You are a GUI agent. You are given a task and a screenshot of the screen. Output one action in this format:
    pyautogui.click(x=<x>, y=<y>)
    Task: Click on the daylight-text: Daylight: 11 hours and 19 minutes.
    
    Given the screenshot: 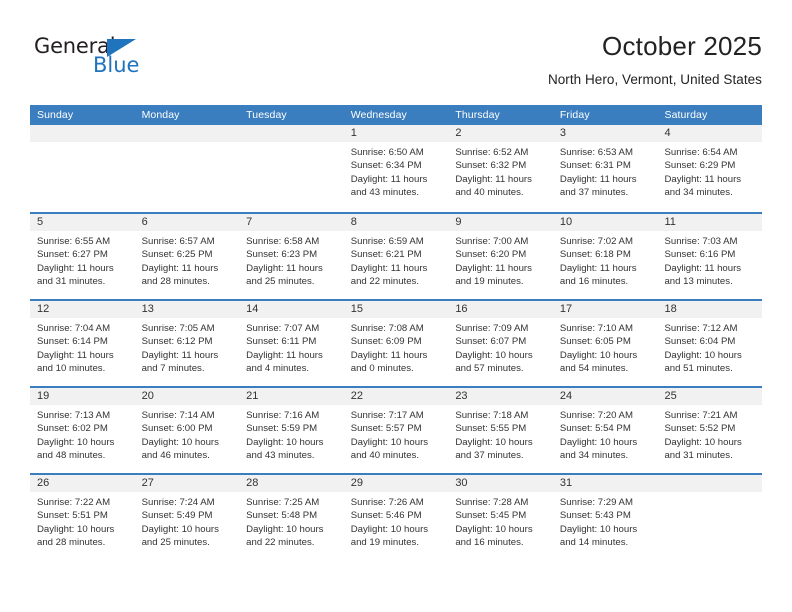 What is the action you would take?
    pyautogui.click(x=493, y=275)
    